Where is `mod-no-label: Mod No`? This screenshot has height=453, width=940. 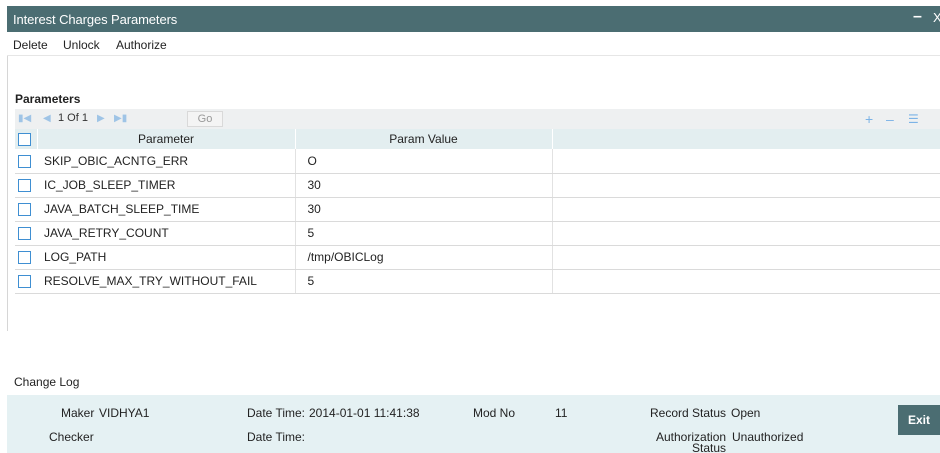 mod-no-label: Mod No is located at coordinates (494, 413).